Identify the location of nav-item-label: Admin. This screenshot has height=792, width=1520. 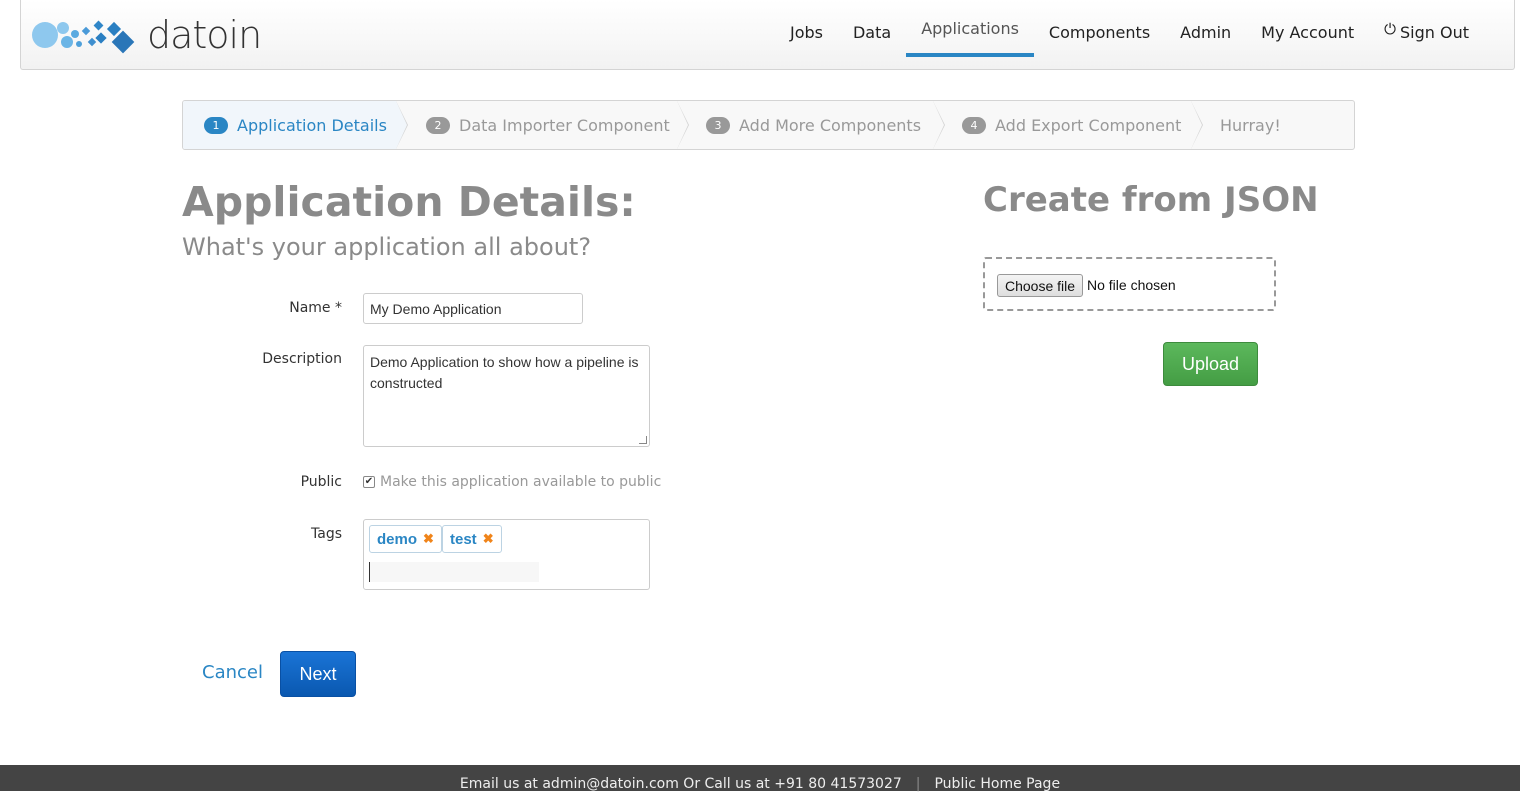
(1206, 32).